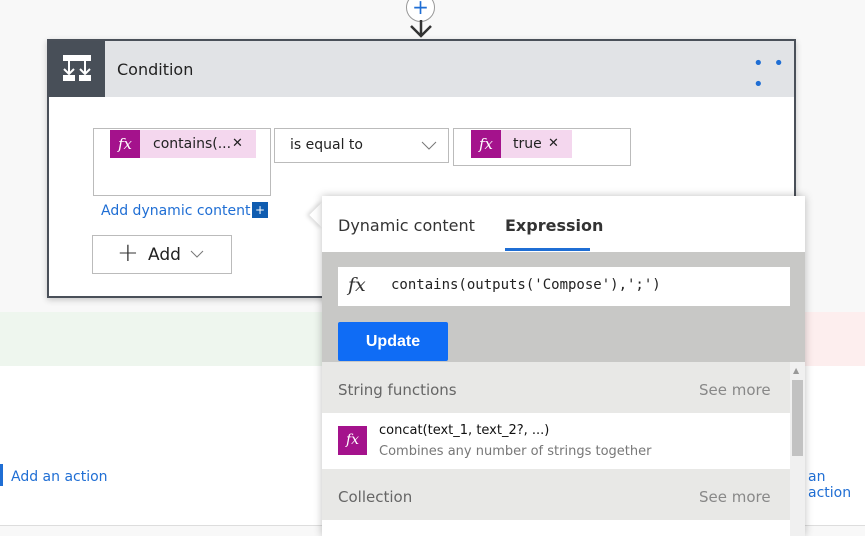 This screenshot has width=865, height=536. What do you see at coordinates (797, 418) in the screenshot?
I see `scrollbar-thumb` at bounding box center [797, 418].